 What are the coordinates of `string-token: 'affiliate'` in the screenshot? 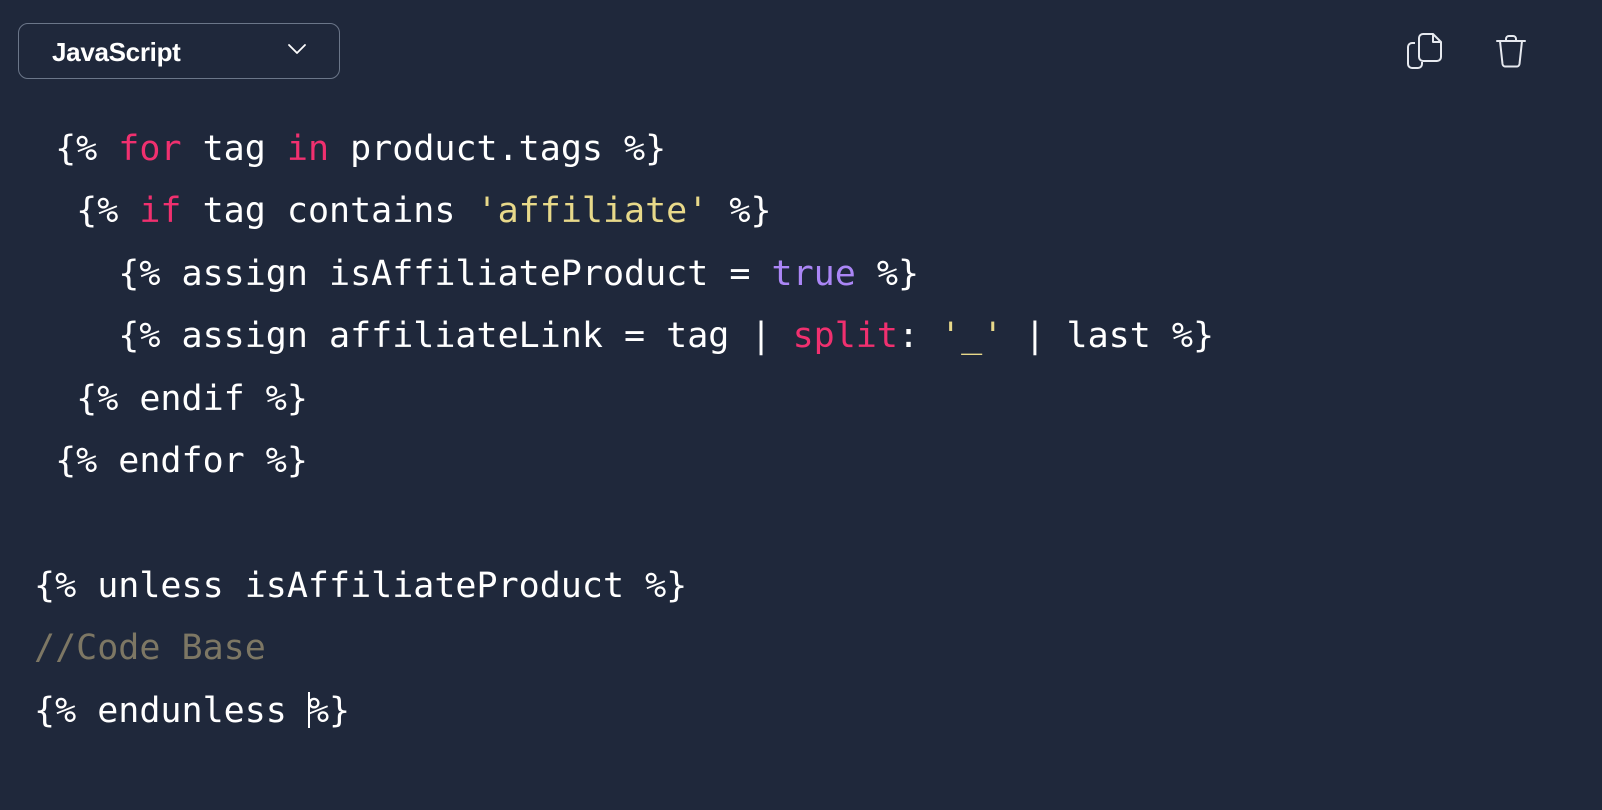 It's located at (592, 211).